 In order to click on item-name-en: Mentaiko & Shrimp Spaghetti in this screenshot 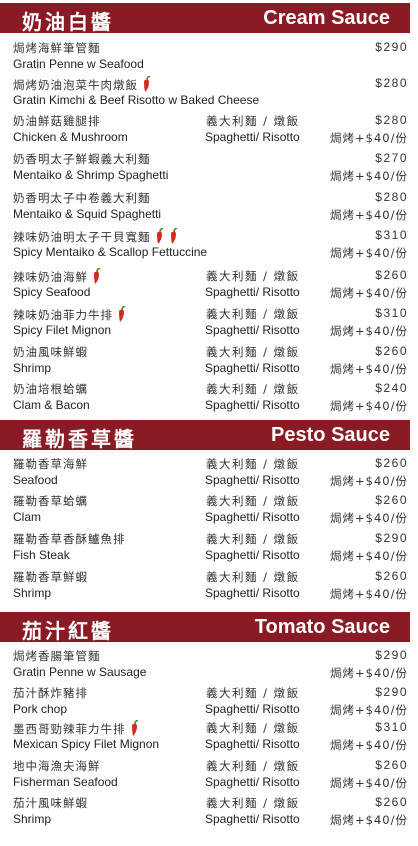, I will do `click(91, 175)`.